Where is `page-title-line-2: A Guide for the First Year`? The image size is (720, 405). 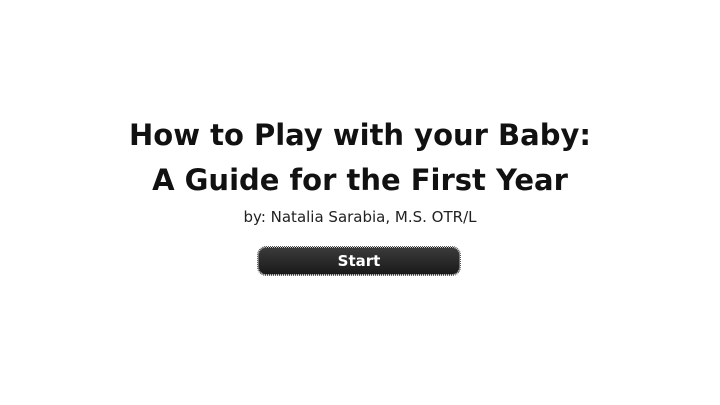
page-title-line-2: A Guide for the First Year is located at coordinates (360, 180).